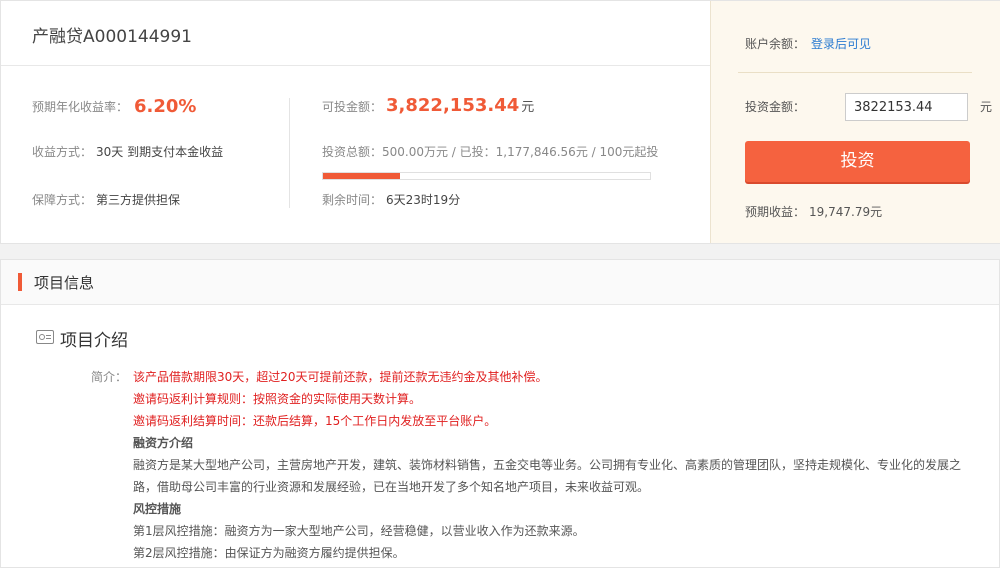 The image size is (1000, 568). What do you see at coordinates (775, 44) in the screenshot?
I see `balance-label: 账户余额：` at bounding box center [775, 44].